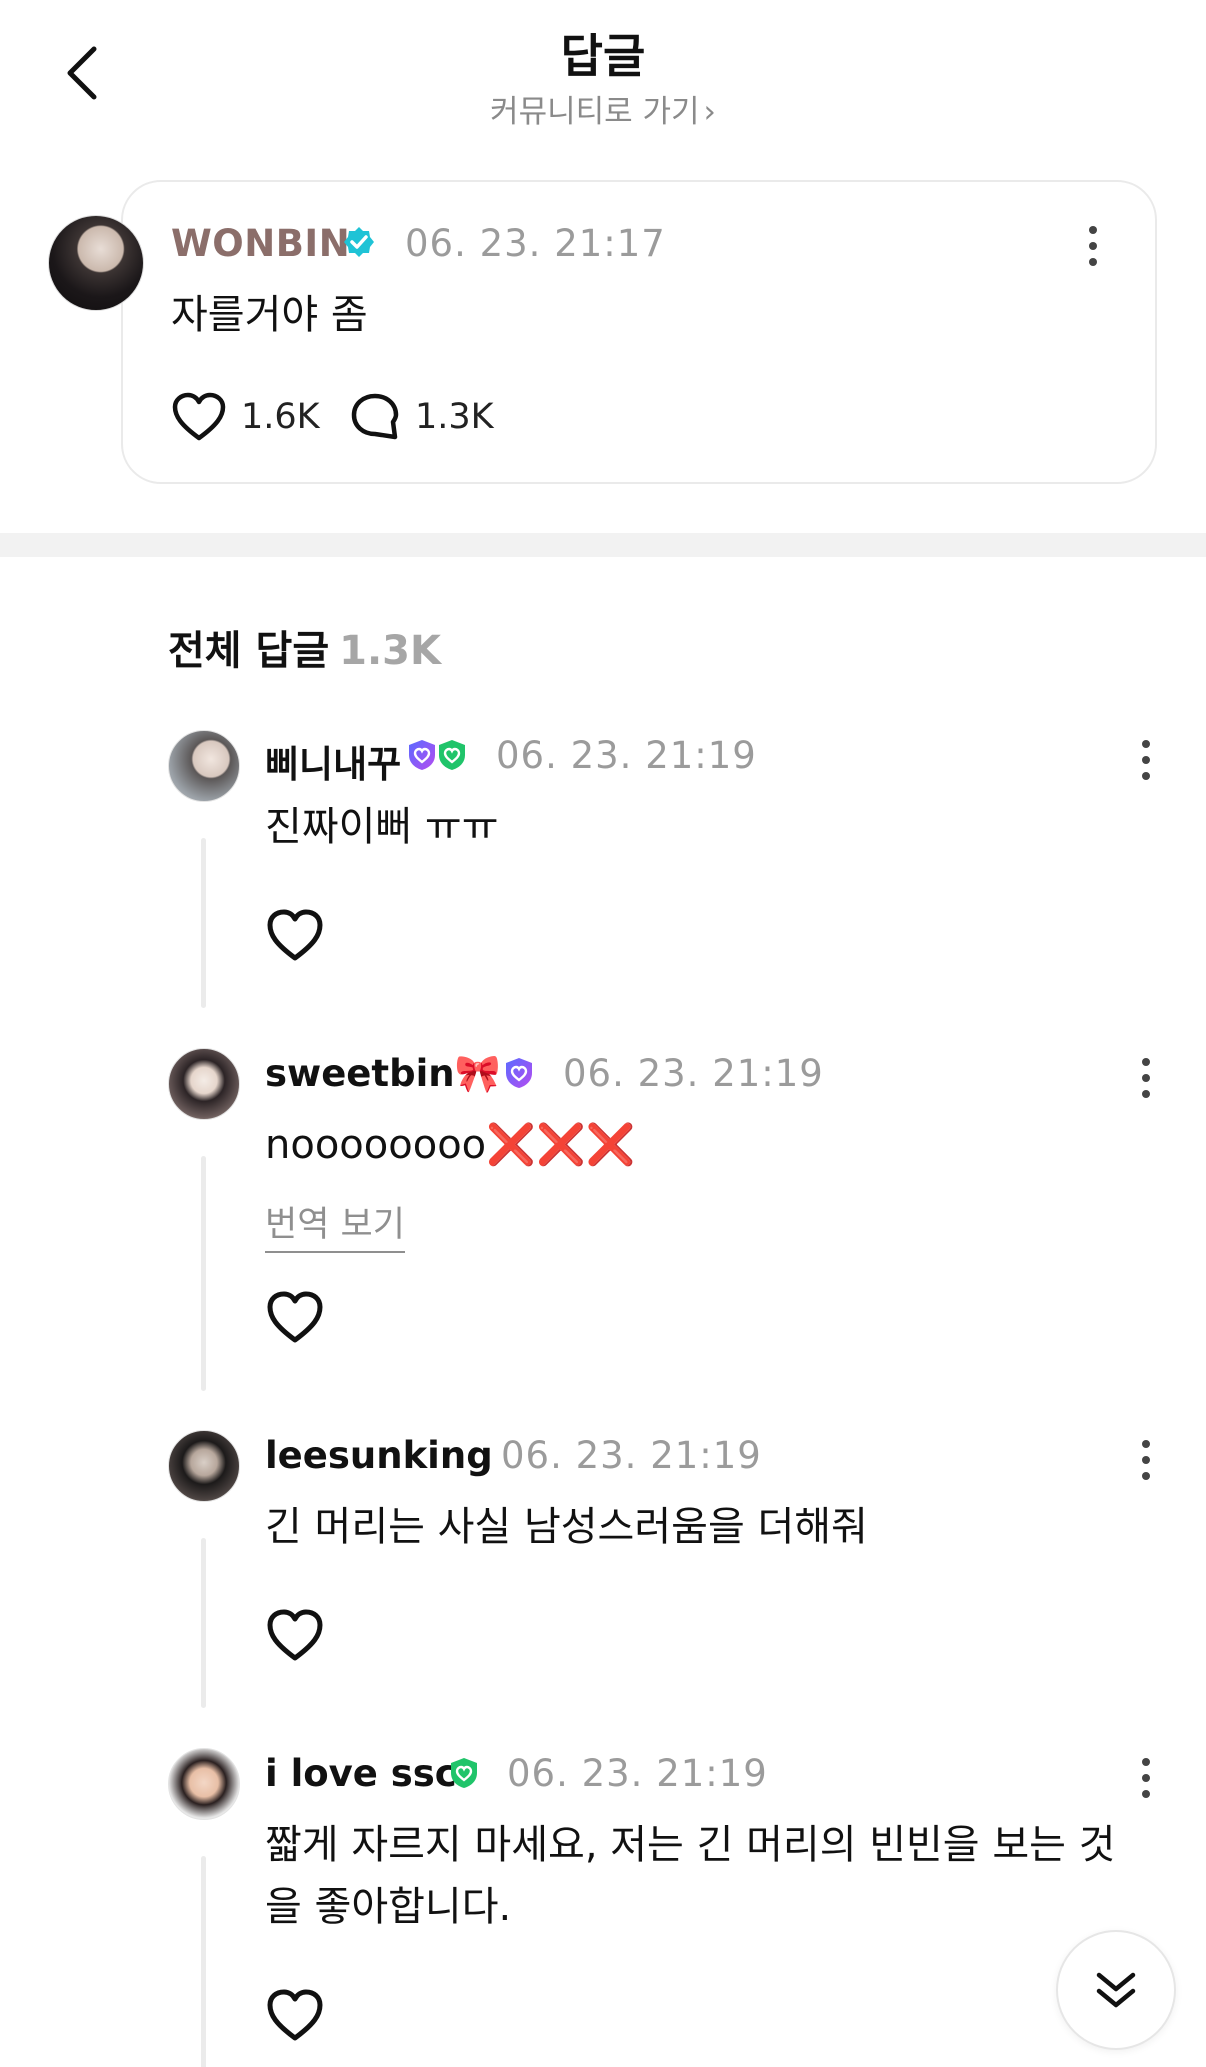 The width and height of the screenshot is (1206, 2067). I want to click on reply-item: 삐니내꾸 06. 23. 21:19 진짜이뻐 ㅠㅠ, so click(603, 875).